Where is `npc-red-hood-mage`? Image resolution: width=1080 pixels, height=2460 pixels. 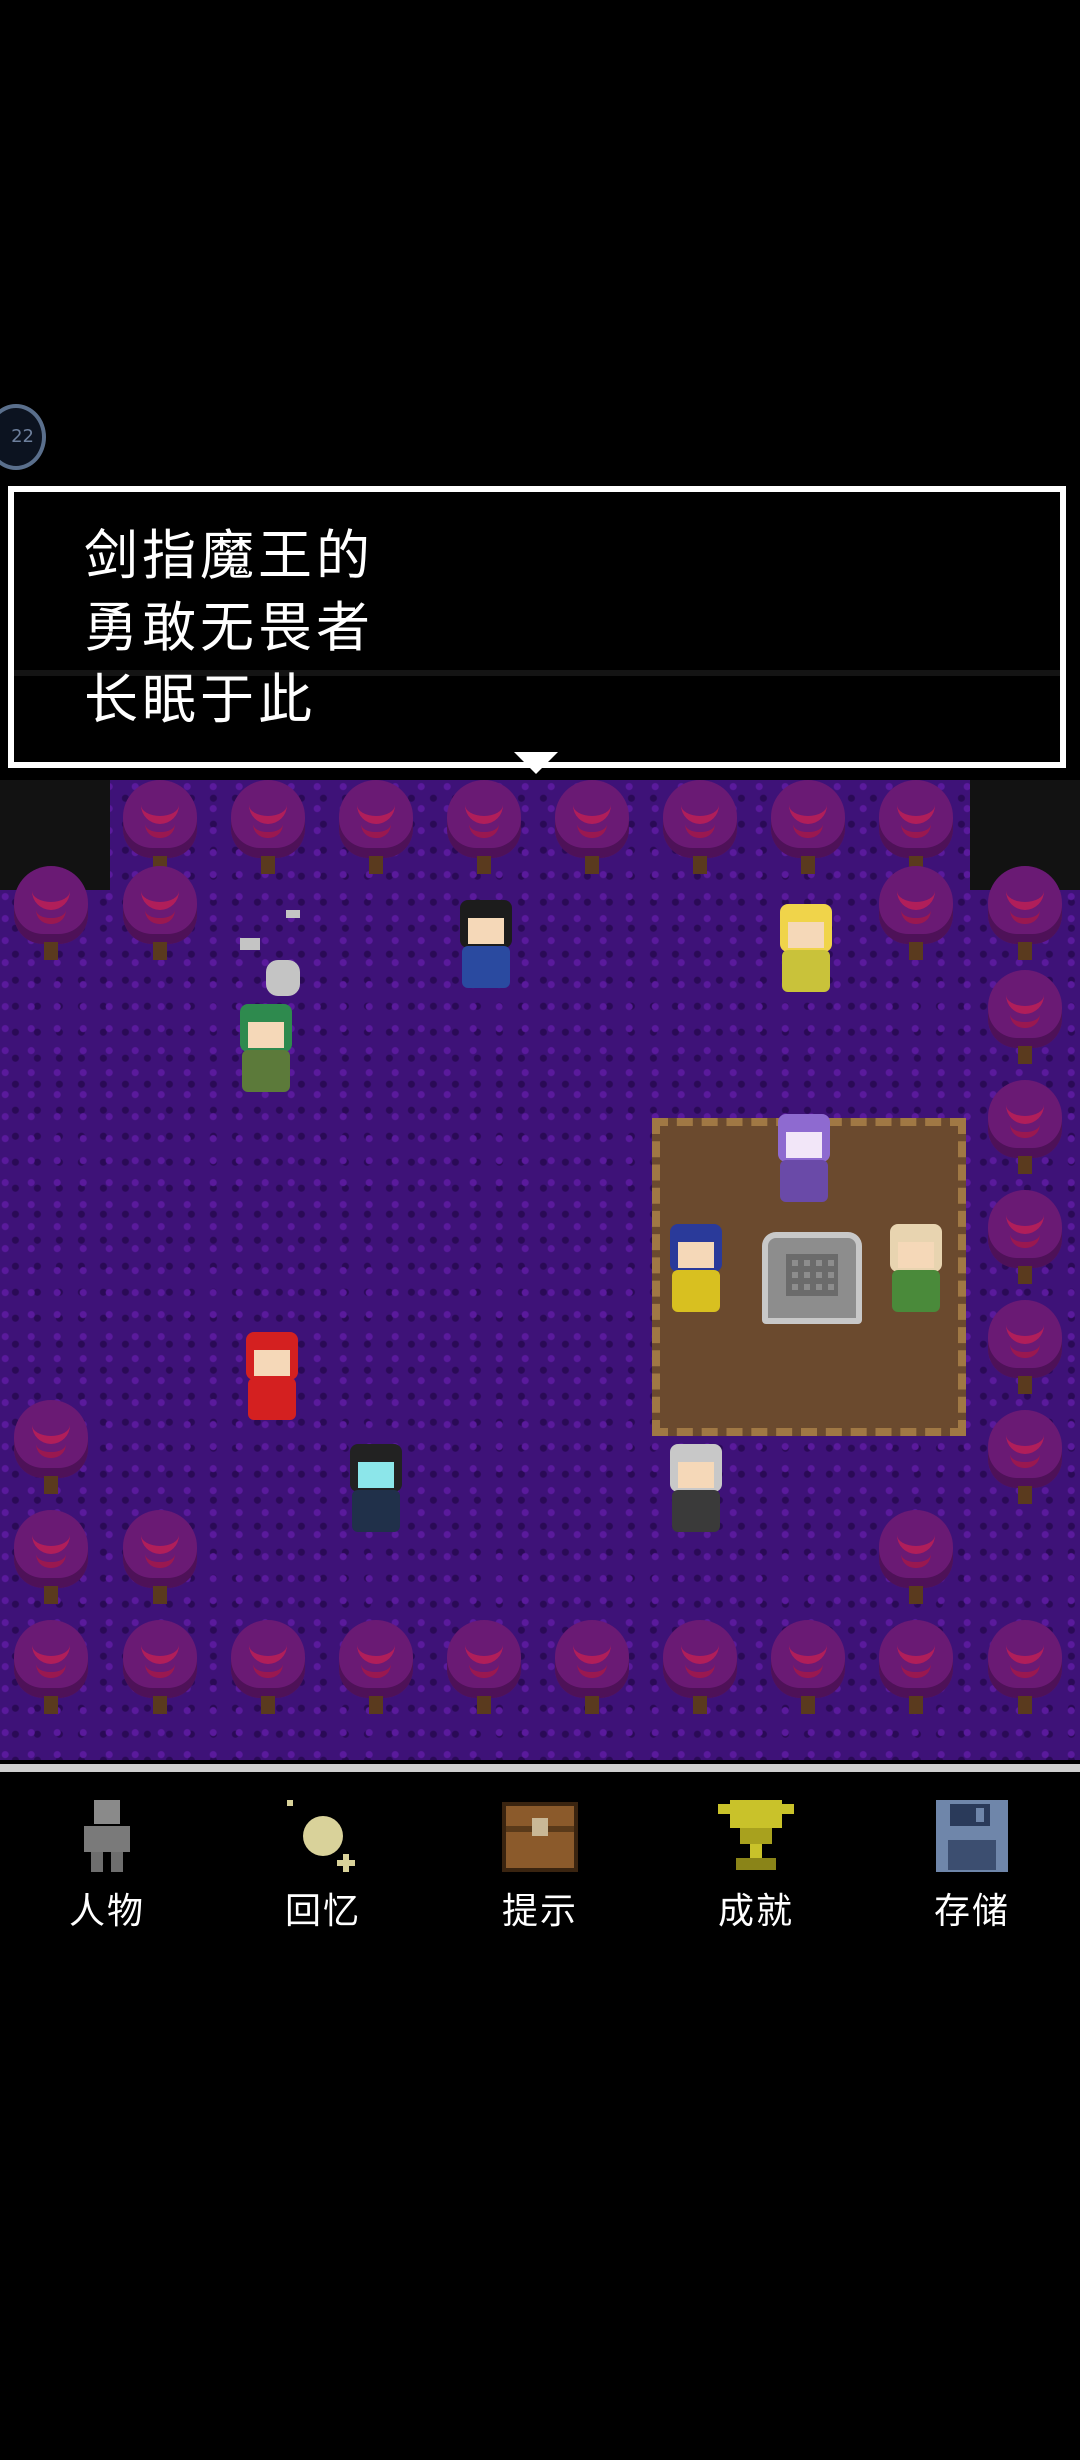 npc-red-hood-mage is located at coordinates (272, 1378).